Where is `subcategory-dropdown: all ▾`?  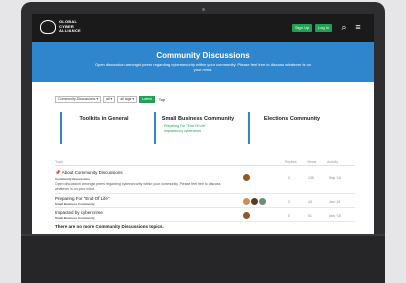 subcategory-dropdown: all ▾ is located at coordinates (109, 99).